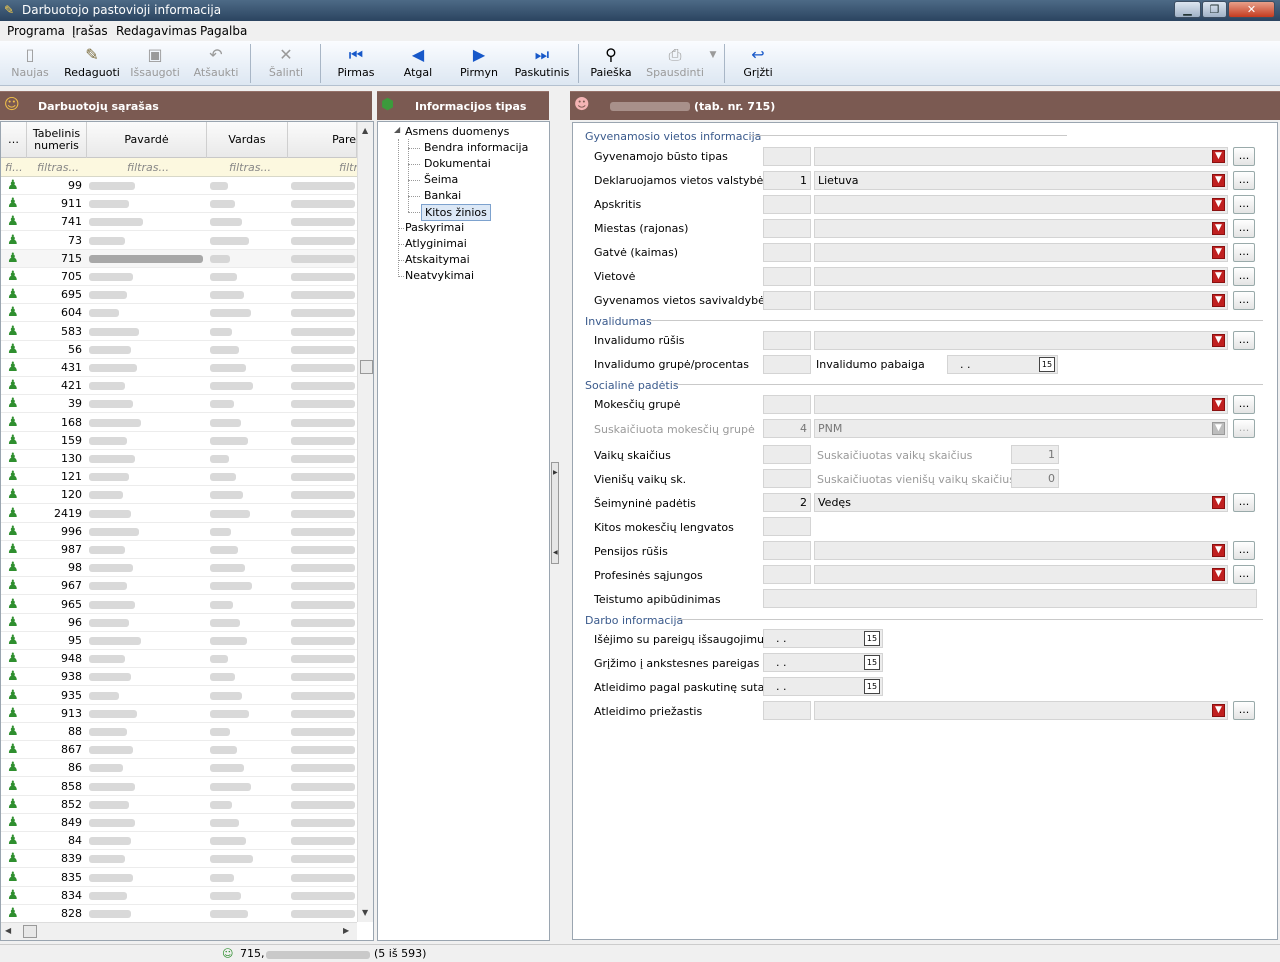 This screenshot has height=962, width=1280. What do you see at coordinates (611, 64) in the screenshot?
I see `search-button: ⚲ Paieška` at bounding box center [611, 64].